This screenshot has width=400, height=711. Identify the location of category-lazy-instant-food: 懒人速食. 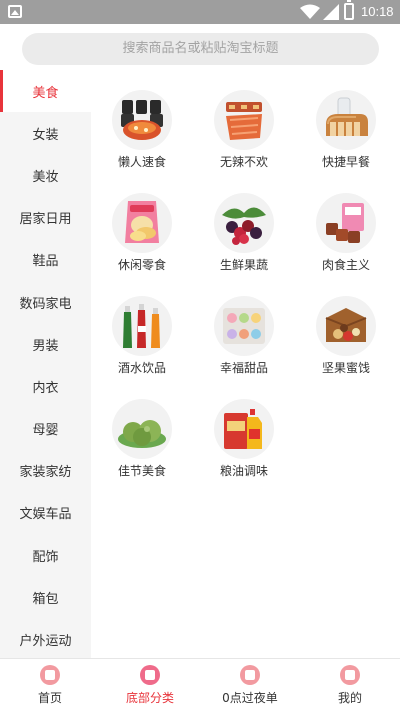
(142, 130).